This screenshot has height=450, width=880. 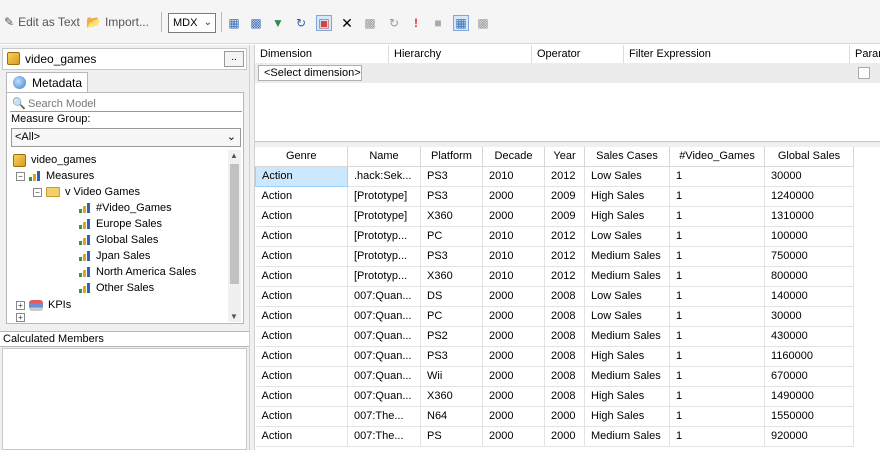 What do you see at coordinates (120, 224) in the screenshot?
I see `tree-item-measure: Europe Sales` at bounding box center [120, 224].